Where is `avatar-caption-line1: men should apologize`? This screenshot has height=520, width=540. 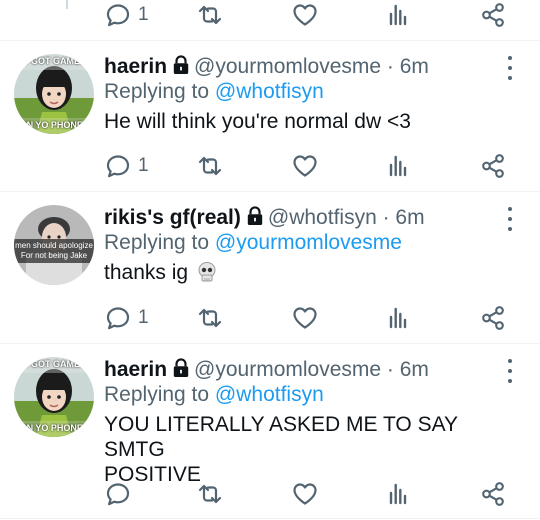 avatar-caption-line1: men should apologize is located at coordinates (54, 245).